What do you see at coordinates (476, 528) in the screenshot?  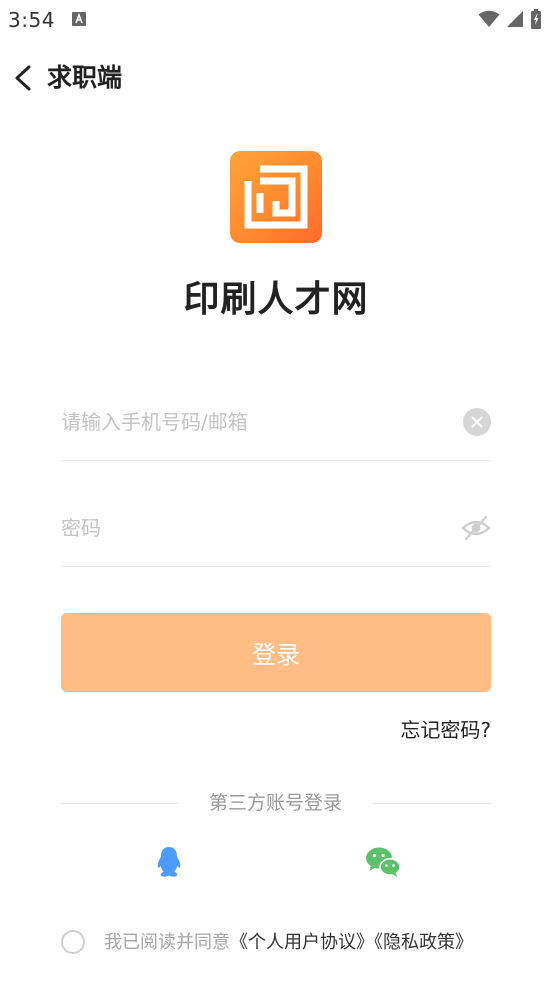 I see `eye-hidden-icon` at bounding box center [476, 528].